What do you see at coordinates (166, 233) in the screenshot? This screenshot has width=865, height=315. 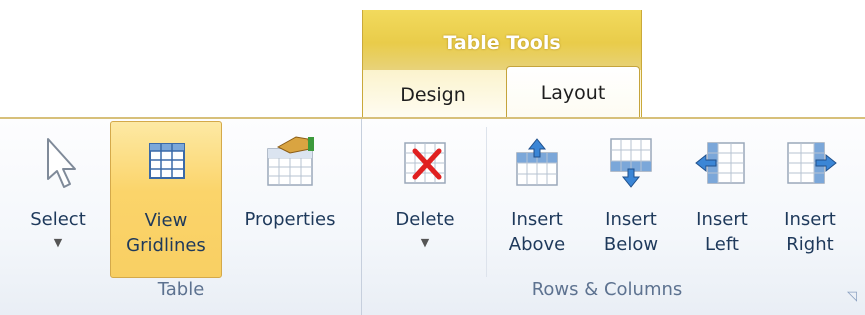 I see `view-gridlines-label: View Gridlines` at bounding box center [166, 233].